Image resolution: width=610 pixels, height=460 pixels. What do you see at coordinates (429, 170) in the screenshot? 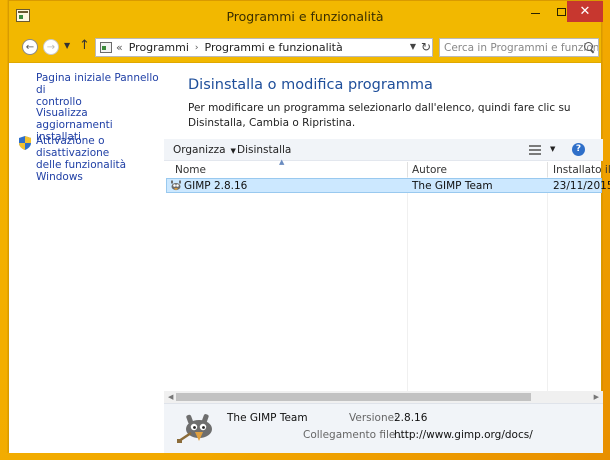
I see `column-header-publisher: Autore` at bounding box center [429, 170].